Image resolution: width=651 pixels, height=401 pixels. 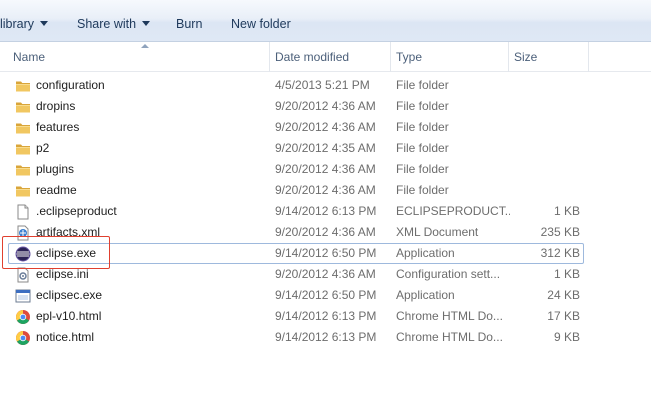 I want to click on file-name: eclipsec.exe, so click(x=69, y=295).